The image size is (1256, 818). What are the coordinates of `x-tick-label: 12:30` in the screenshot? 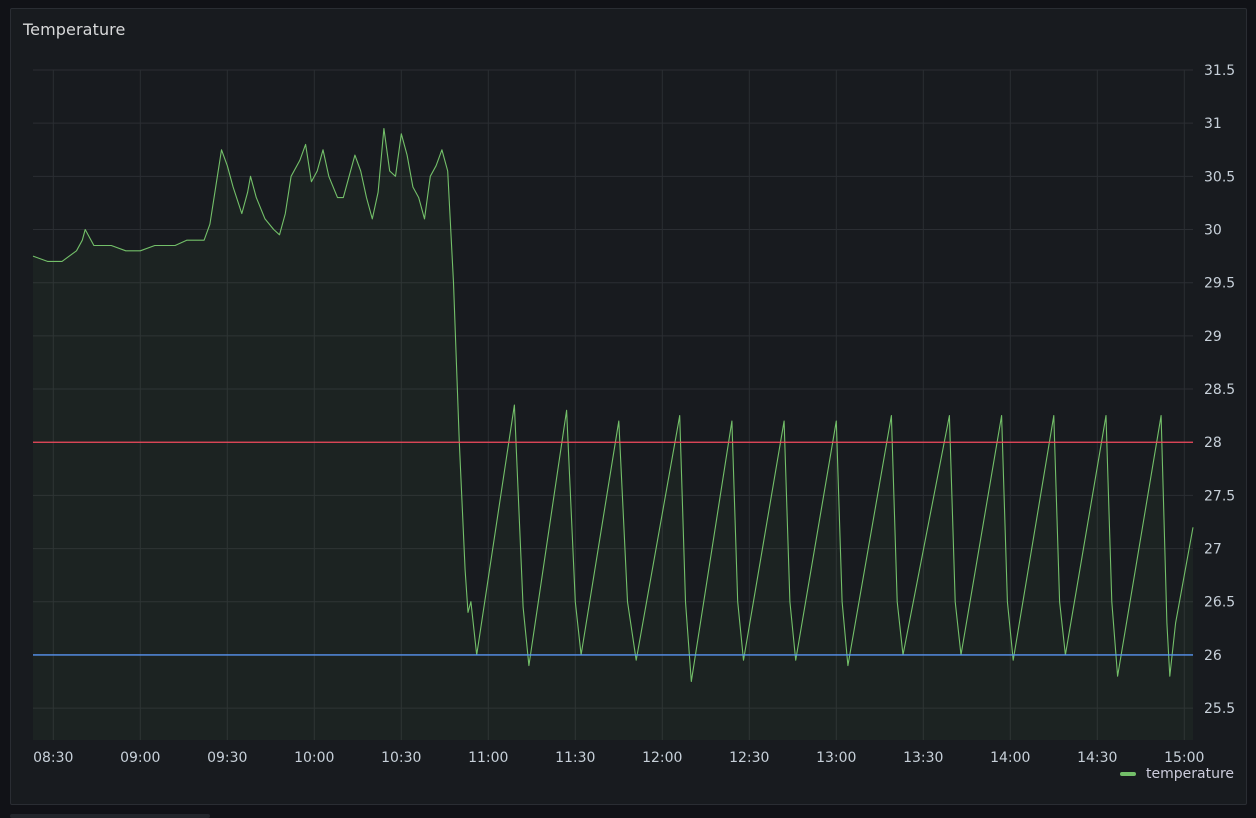 It's located at (749, 758).